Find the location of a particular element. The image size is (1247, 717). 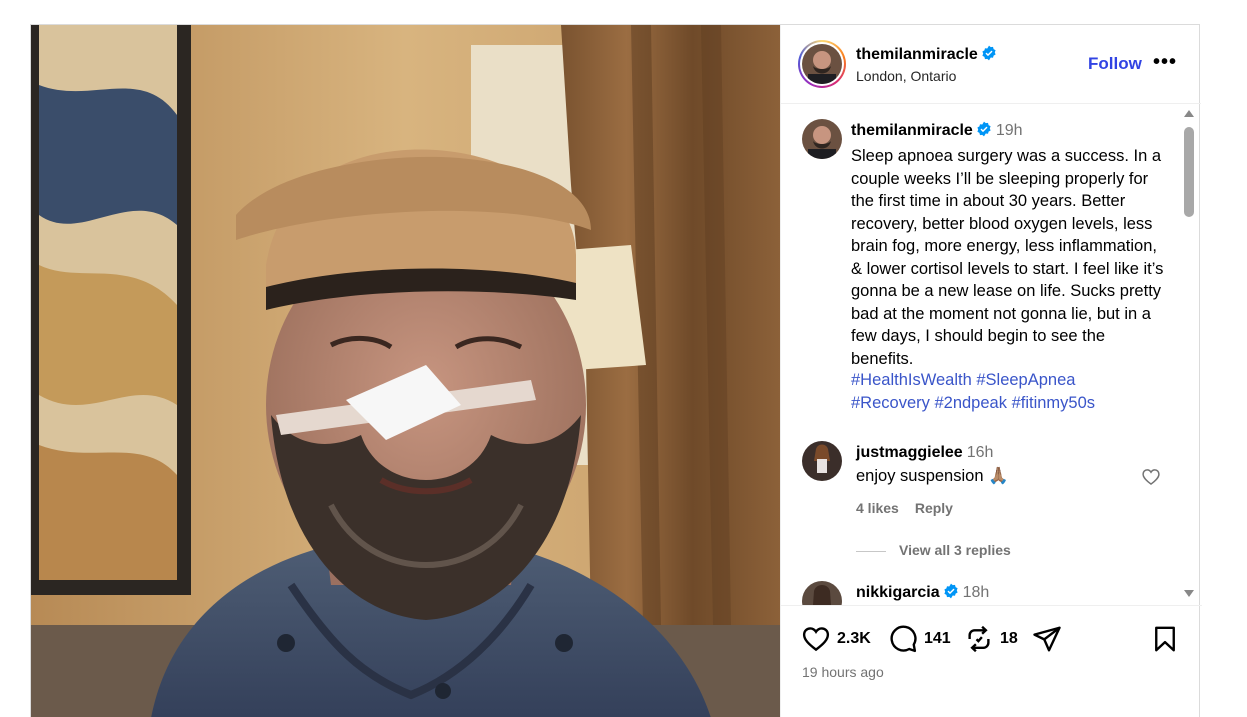

scroll-down-arrow is located at coordinates (1189, 593).